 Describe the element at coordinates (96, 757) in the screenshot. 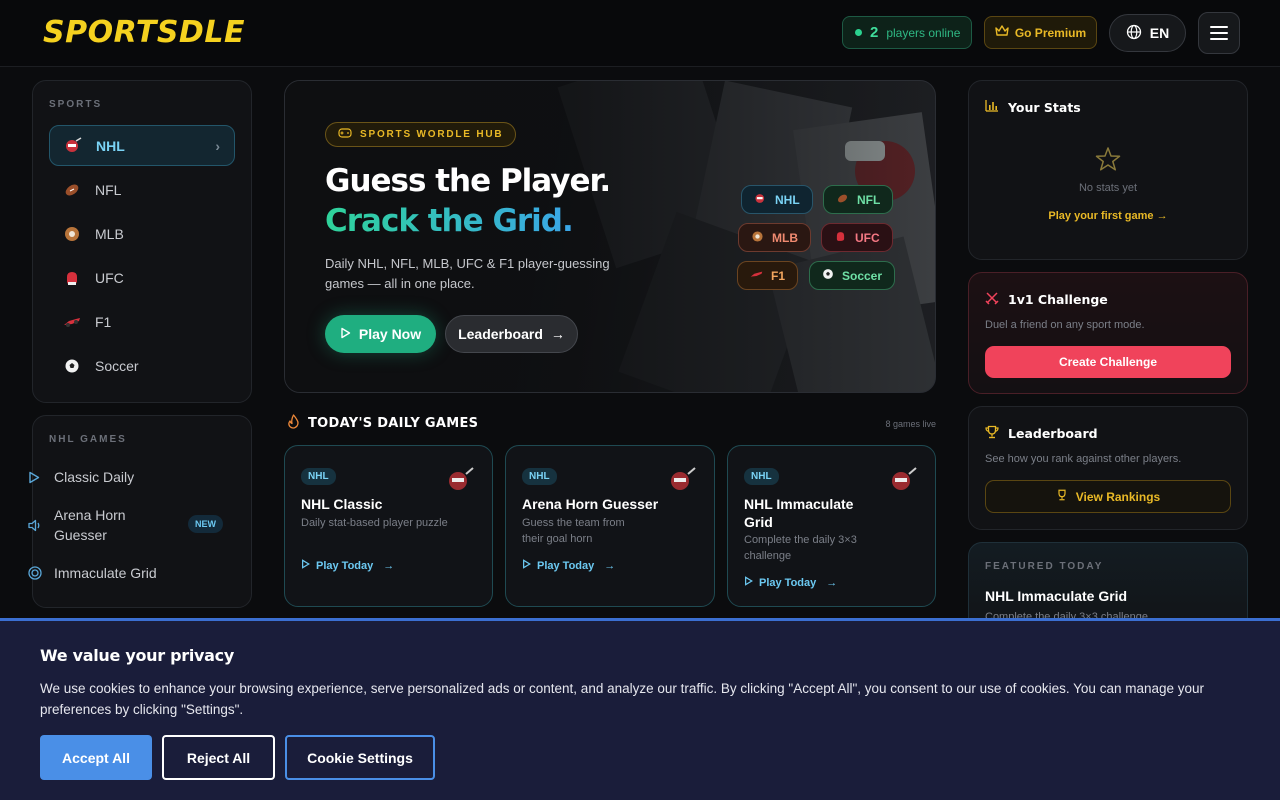

I see `accept-all-button: Accept All` at that location.